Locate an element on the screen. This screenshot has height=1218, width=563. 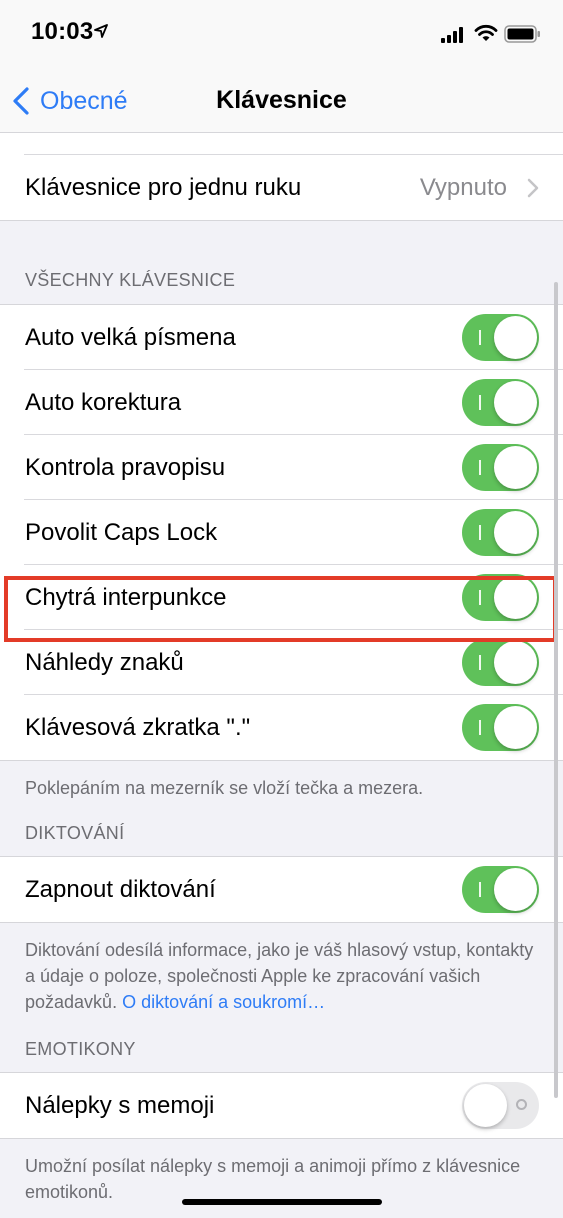
row-label: Povolit Caps Lock is located at coordinates (121, 532).